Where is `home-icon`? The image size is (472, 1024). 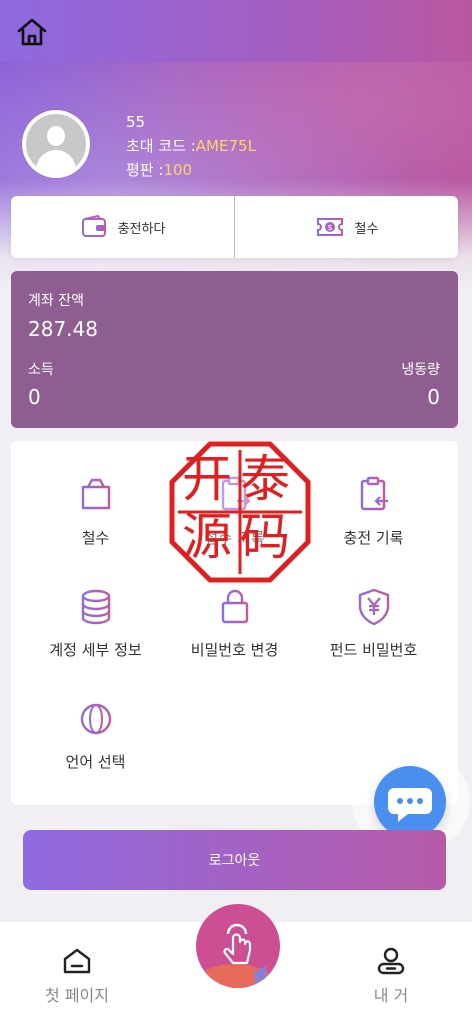
home-icon is located at coordinates (32, 32).